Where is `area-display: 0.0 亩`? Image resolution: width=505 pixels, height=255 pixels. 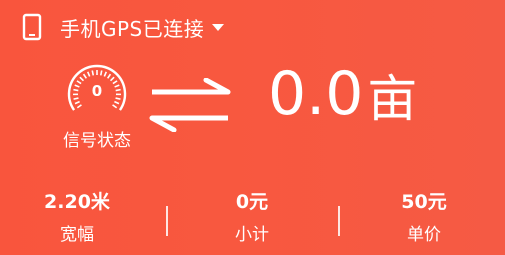 area-display: 0.0 亩 is located at coordinates (342, 94).